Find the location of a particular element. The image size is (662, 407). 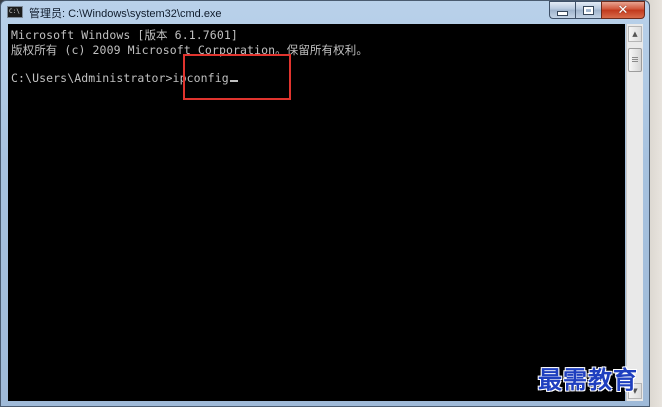

watermark-logo: 最需教育 is located at coordinates (588, 379).